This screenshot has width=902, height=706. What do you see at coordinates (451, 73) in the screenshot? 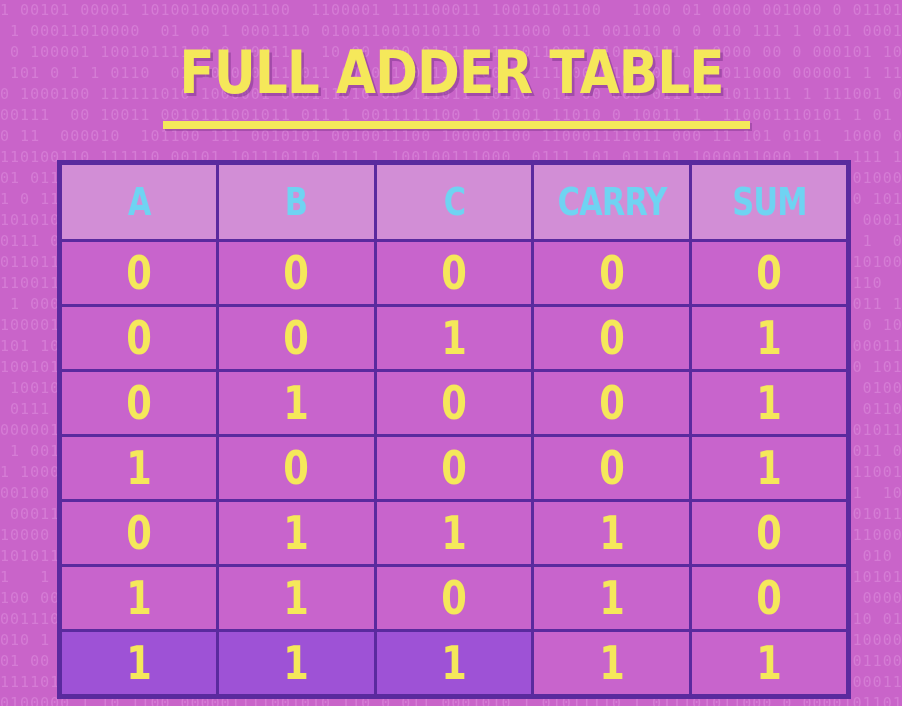
I see `page-title: FULL ADDER TABLE` at bounding box center [451, 73].